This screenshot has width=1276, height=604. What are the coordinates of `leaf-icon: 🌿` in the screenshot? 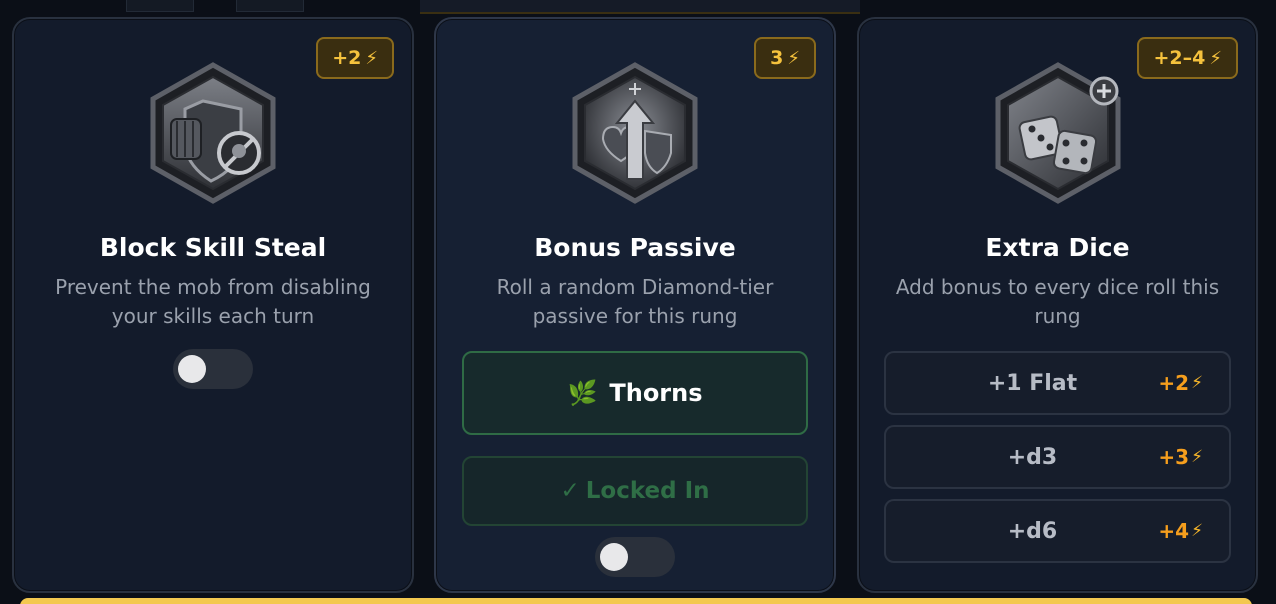 It's located at (582, 393).